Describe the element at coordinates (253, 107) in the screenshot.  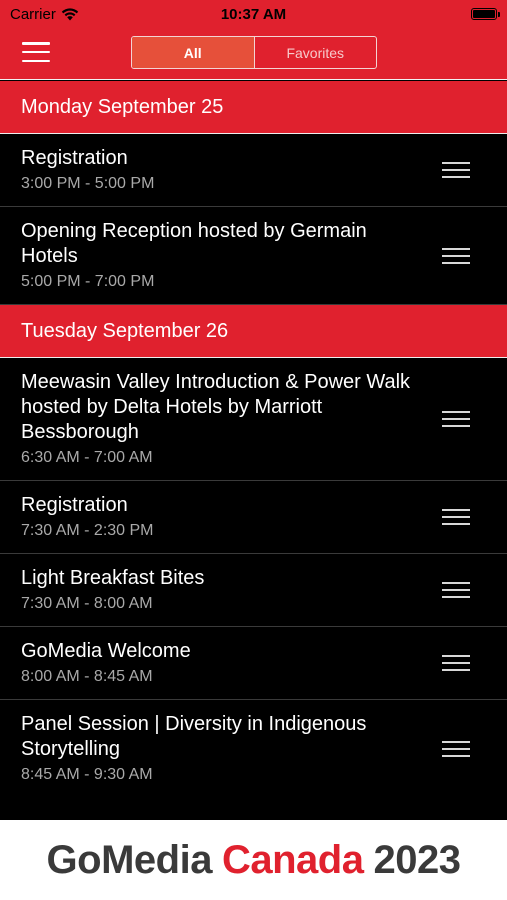
I see `section-header: Monday September 25` at that location.